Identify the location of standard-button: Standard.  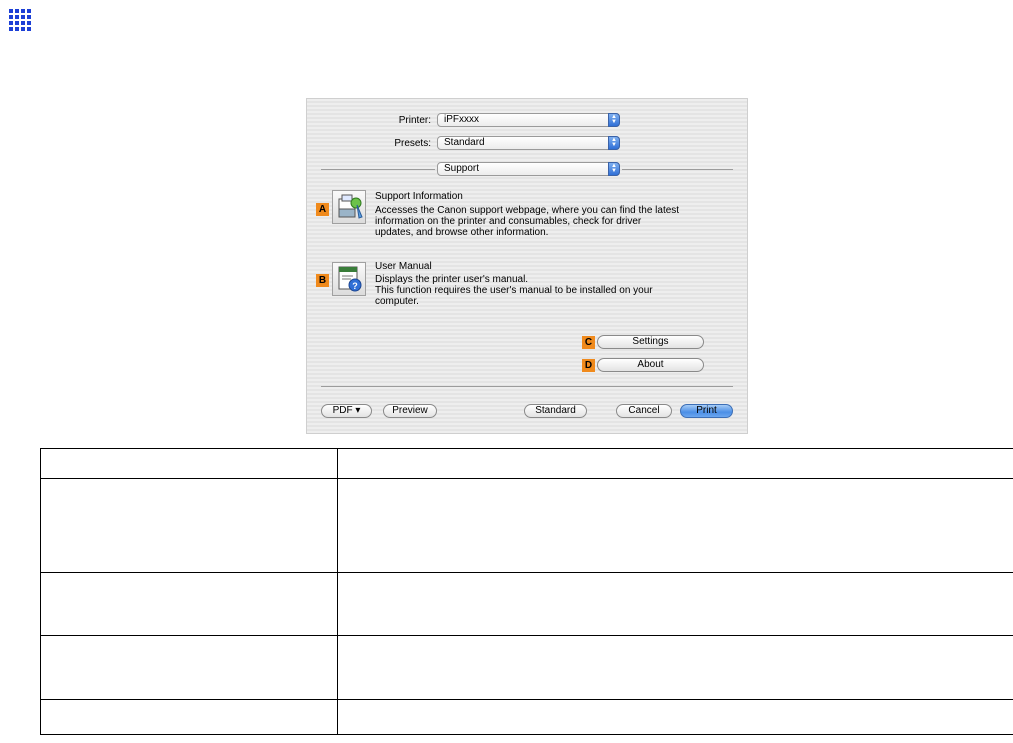
(555, 411).